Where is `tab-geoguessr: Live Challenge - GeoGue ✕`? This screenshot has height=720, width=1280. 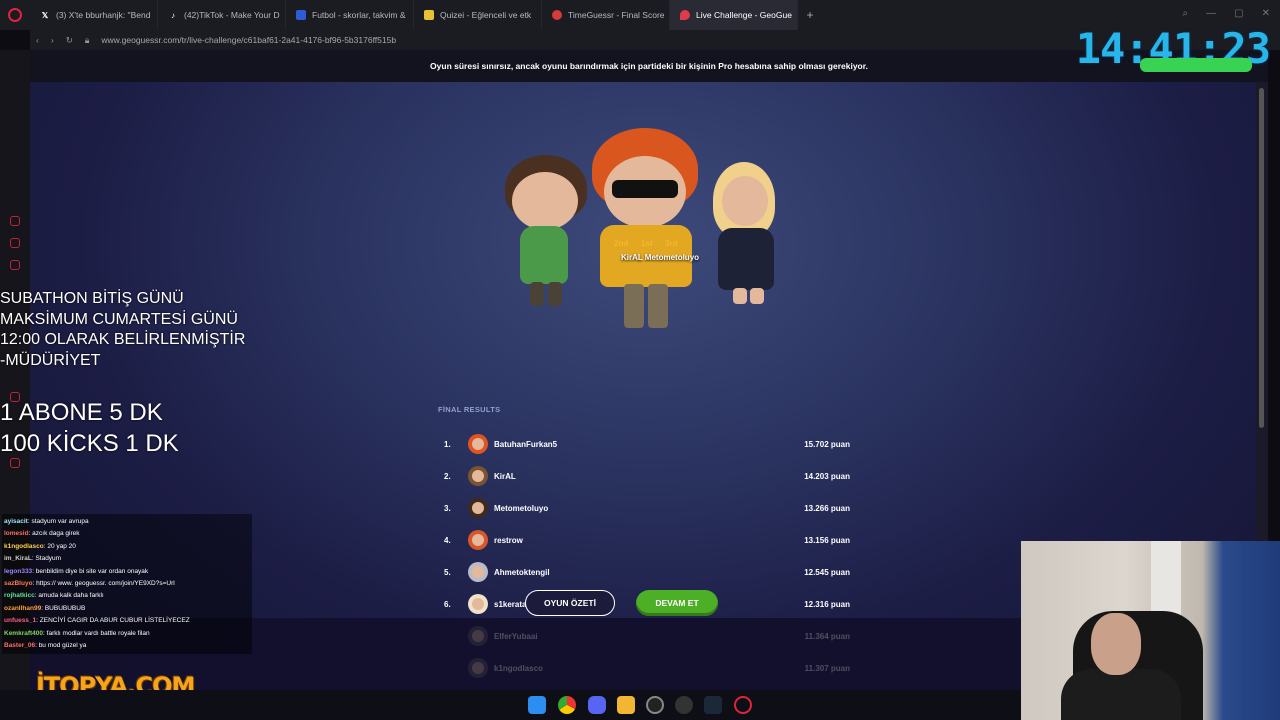
tab-geoguessr: Live Challenge - GeoGue ✕ is located at coordinates (734, 15).